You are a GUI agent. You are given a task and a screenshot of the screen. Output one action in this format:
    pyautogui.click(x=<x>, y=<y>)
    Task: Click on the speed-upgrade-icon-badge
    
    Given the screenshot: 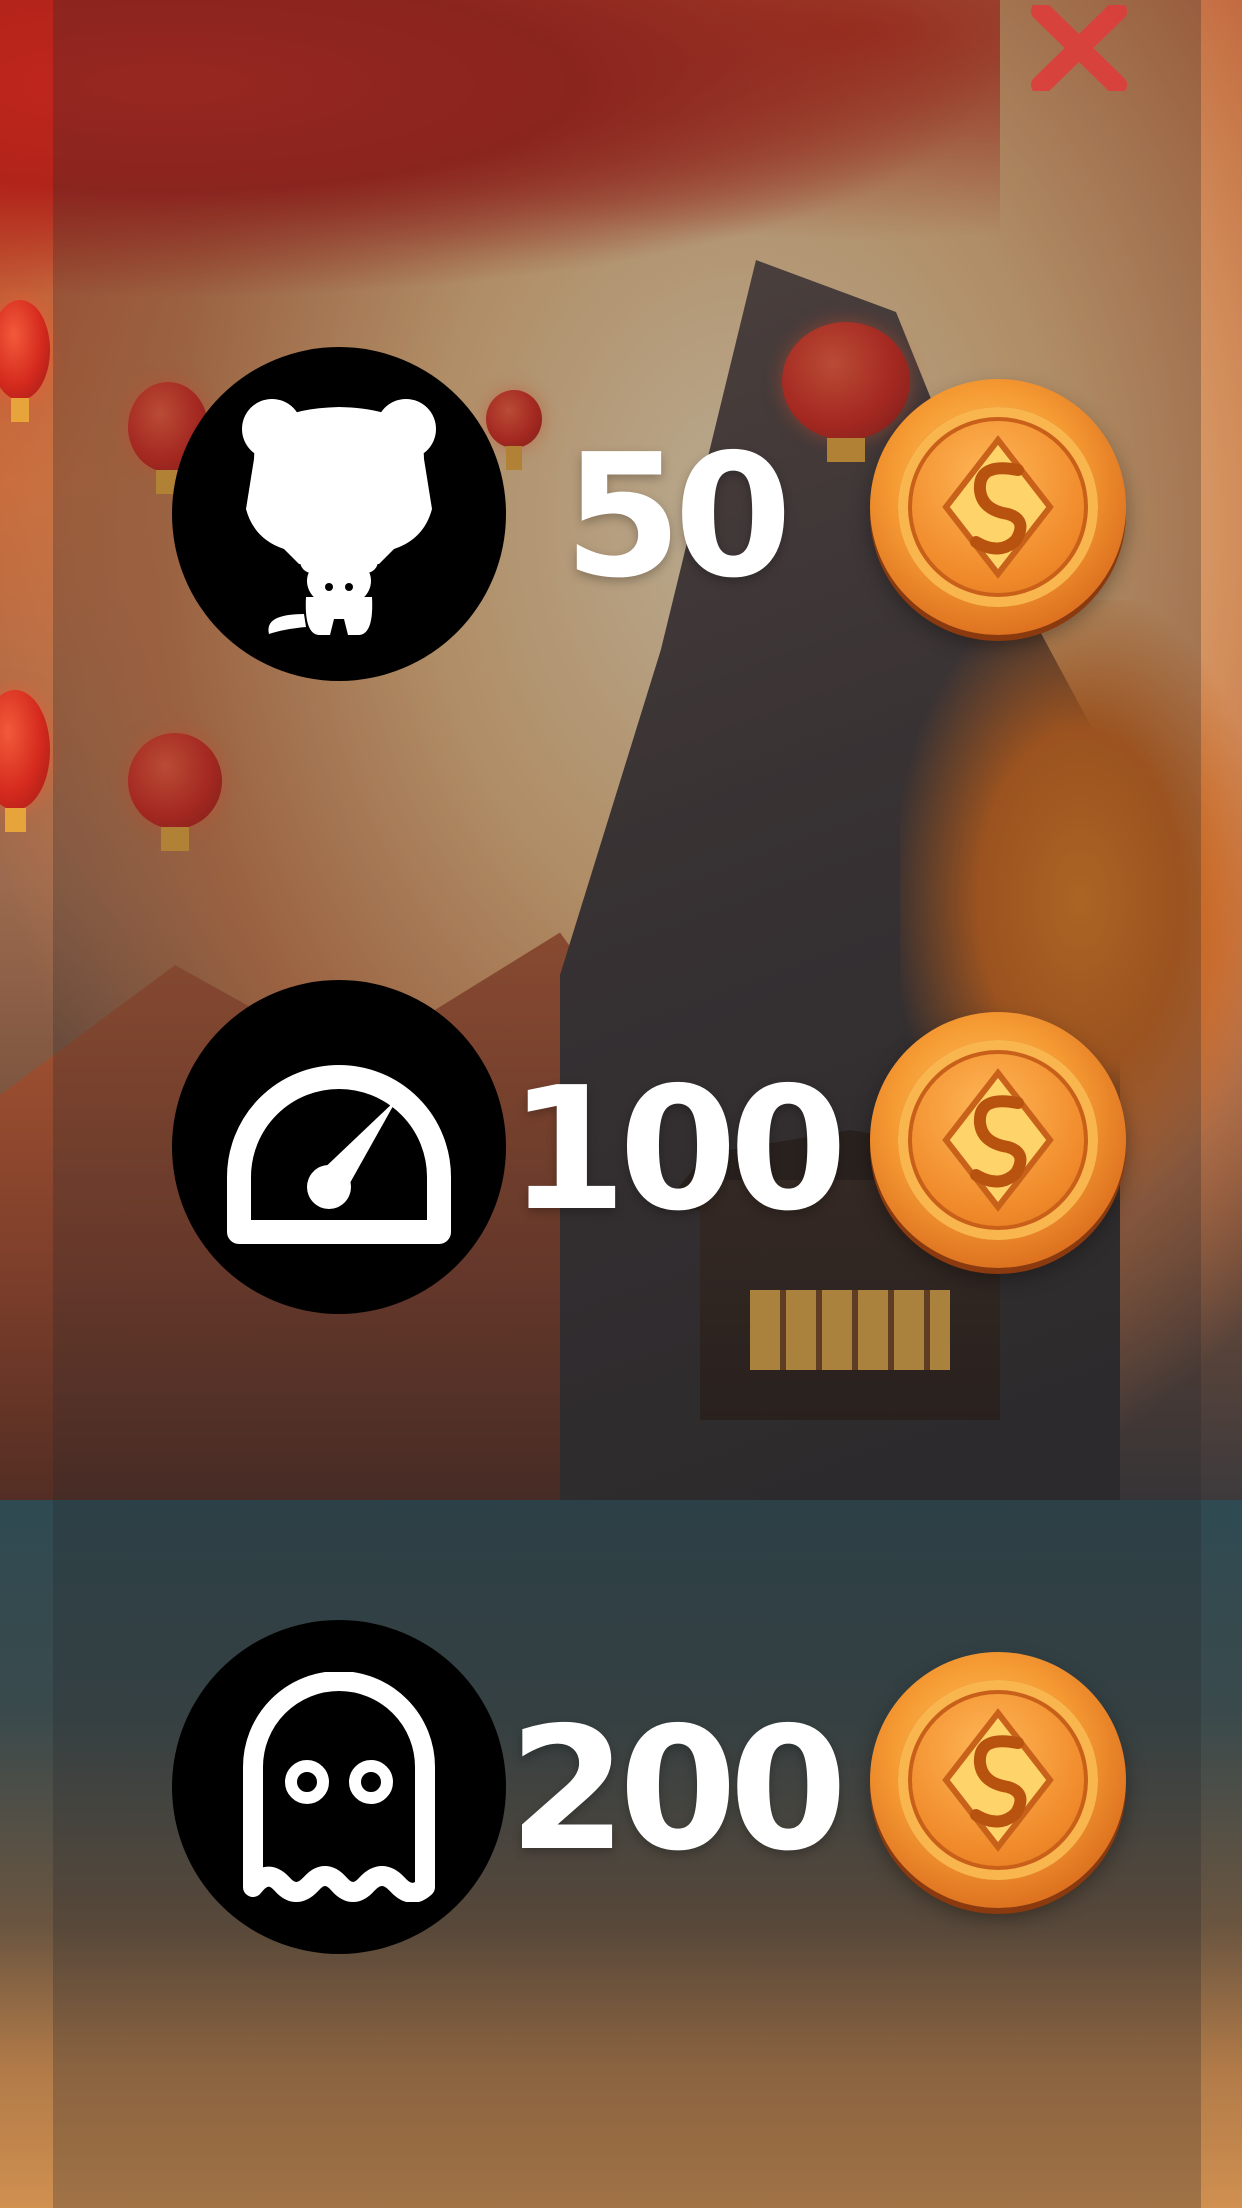 What is the action you would take?
    pyautogui.click(x=339, y=1147)
    